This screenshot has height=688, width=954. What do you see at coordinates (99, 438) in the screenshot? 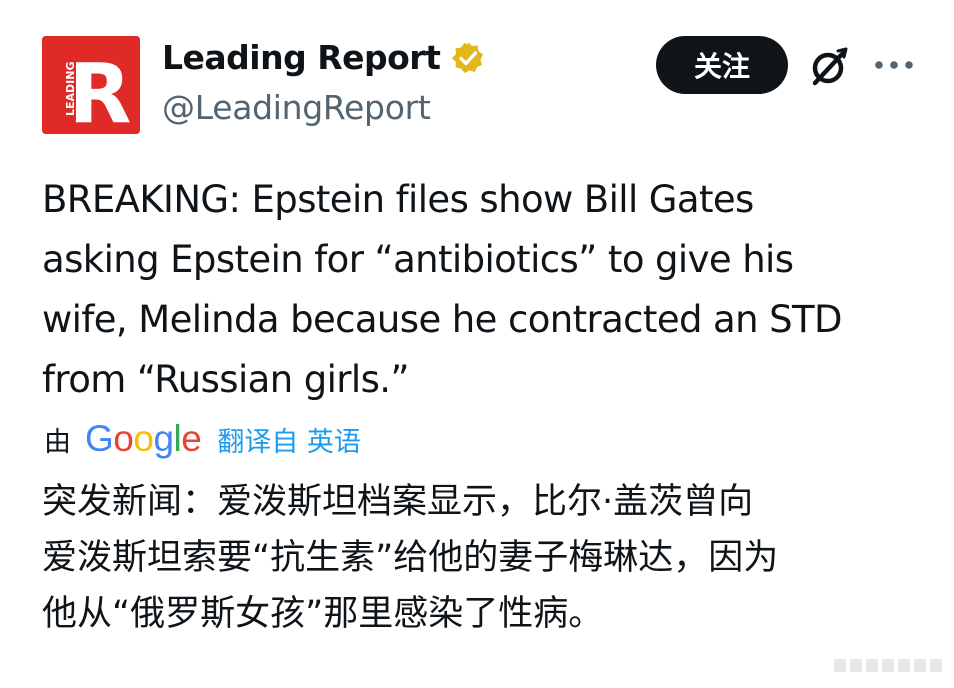
I see `google-logo-letter: G` at bounding box center [99, 438].